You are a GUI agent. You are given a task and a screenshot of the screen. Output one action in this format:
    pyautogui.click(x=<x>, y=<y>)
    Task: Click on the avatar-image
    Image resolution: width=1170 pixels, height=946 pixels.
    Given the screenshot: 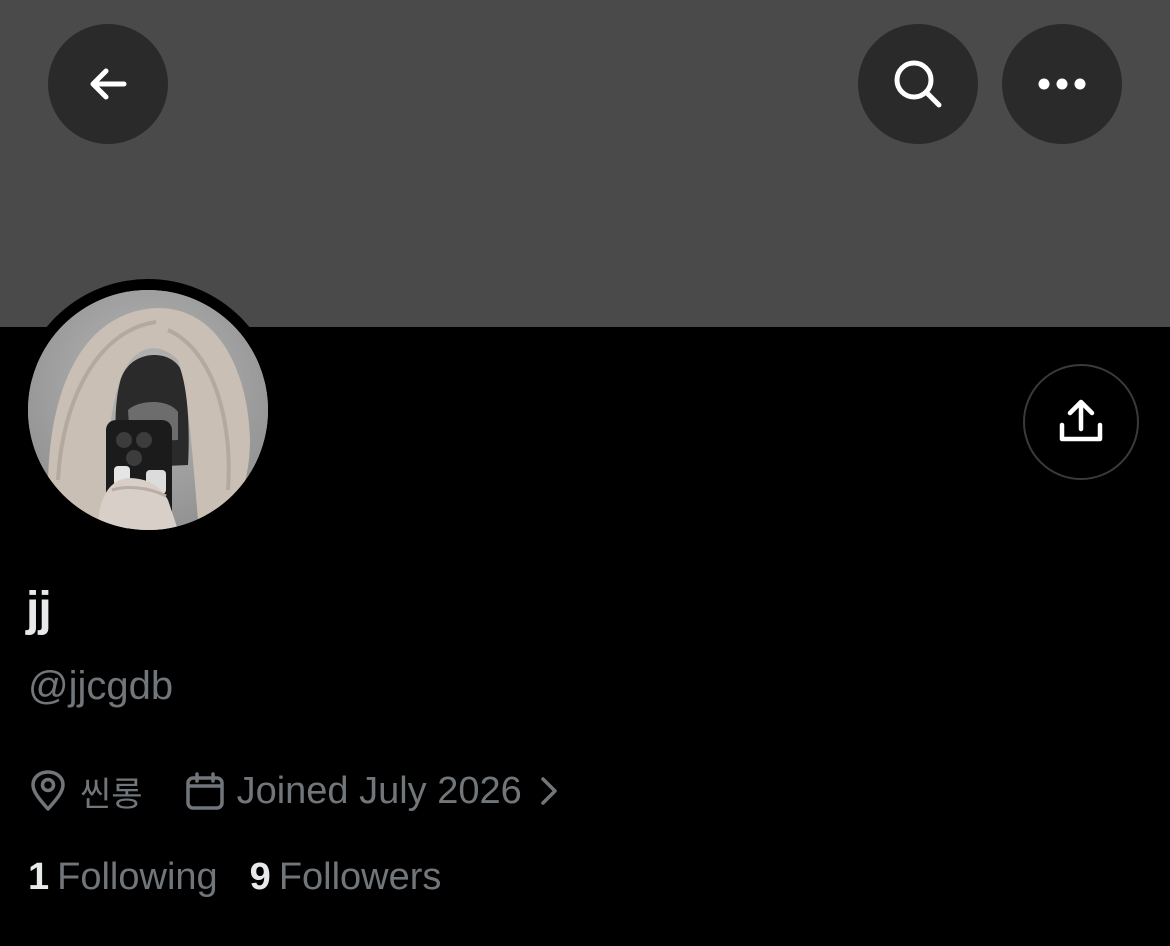 What is the action you would take?
    pyautogui.click(x=148, y=410)
    